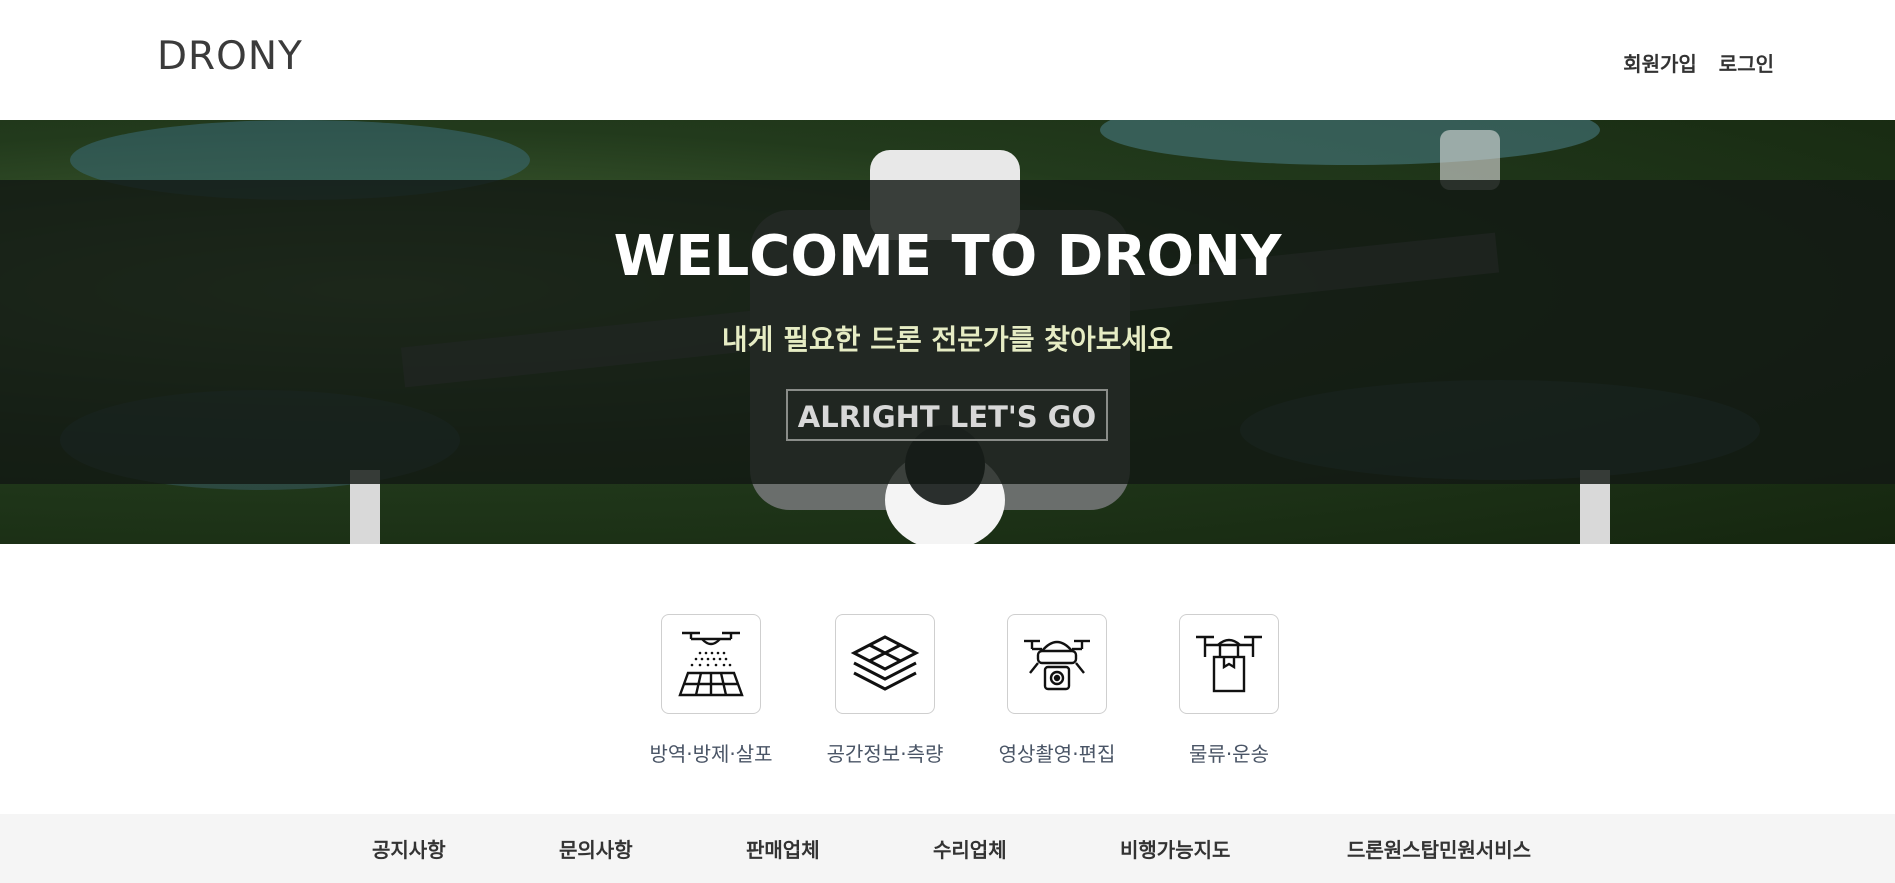  Describe the element at coordinates (947, 415) in the screenshot. I see `cta-button: ALRIGHT LET'S GO` at that location.